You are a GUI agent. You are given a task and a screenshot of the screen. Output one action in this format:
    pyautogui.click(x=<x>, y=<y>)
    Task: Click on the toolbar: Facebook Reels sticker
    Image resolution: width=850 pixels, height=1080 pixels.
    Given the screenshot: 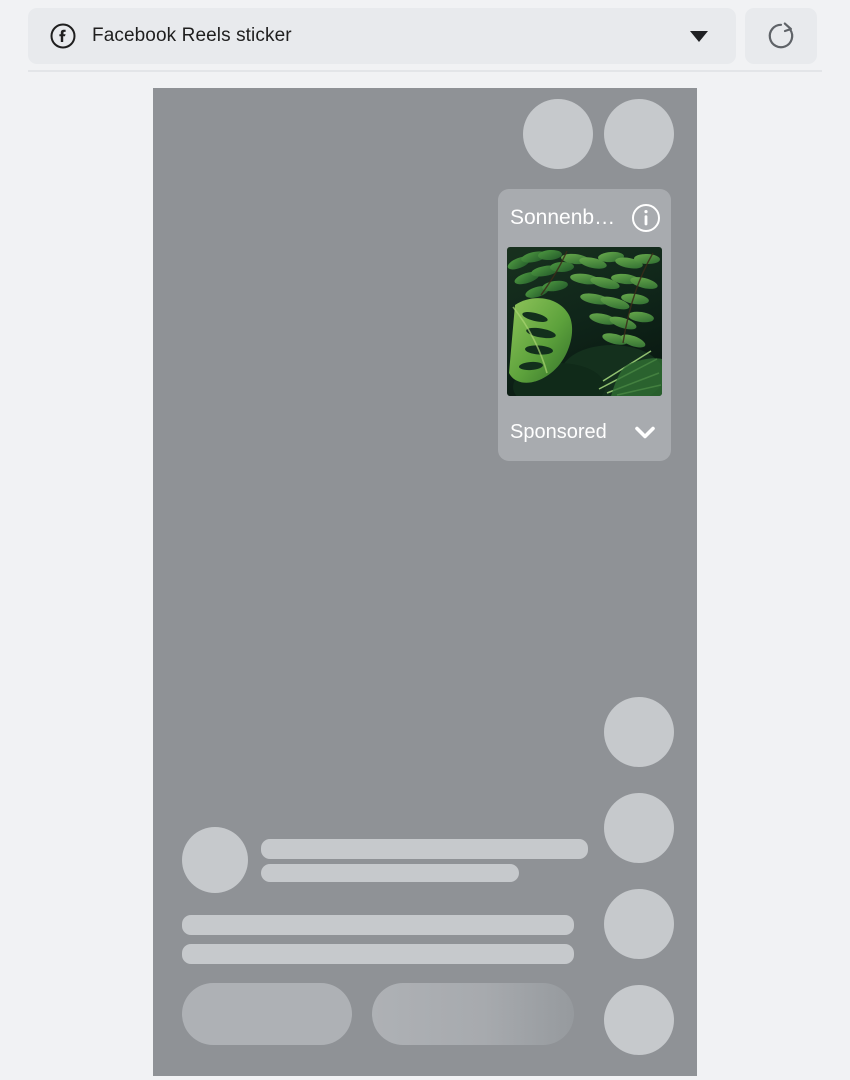 What is the action you would take?
    pyautogui.click(x=425, y=36)
    